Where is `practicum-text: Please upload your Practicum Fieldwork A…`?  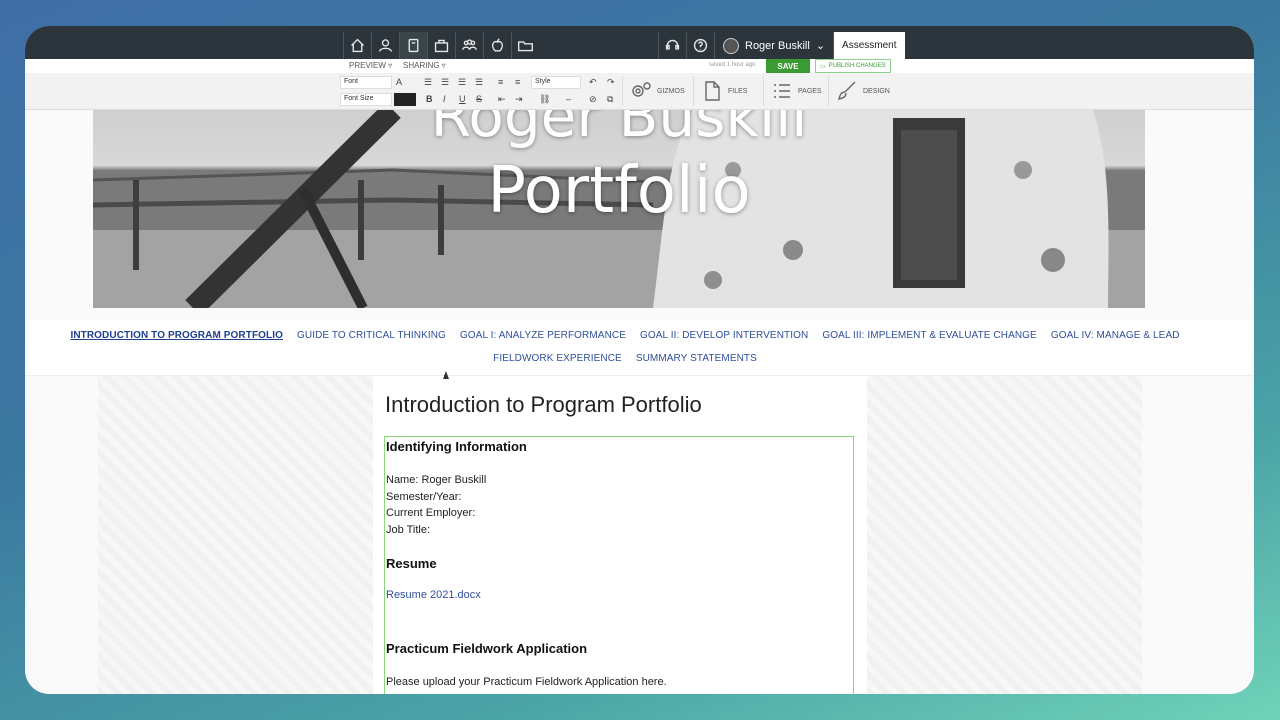 practicum-text: Please upload your Practicum Fieldwork A… is located at coordinates (526, 682).